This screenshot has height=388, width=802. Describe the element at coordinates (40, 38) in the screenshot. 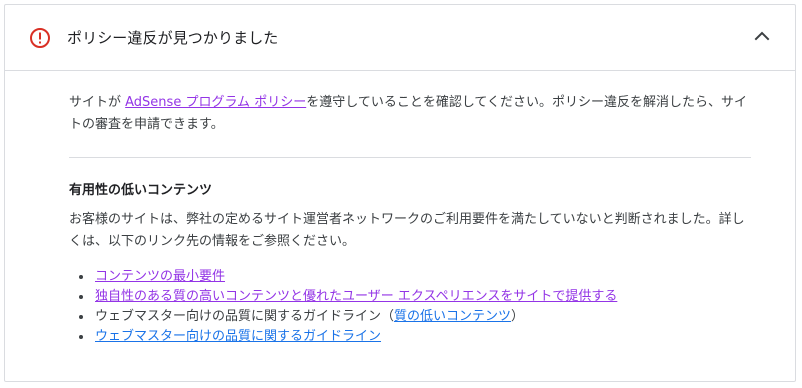

I see `exclamation-circle-icon` at that location.